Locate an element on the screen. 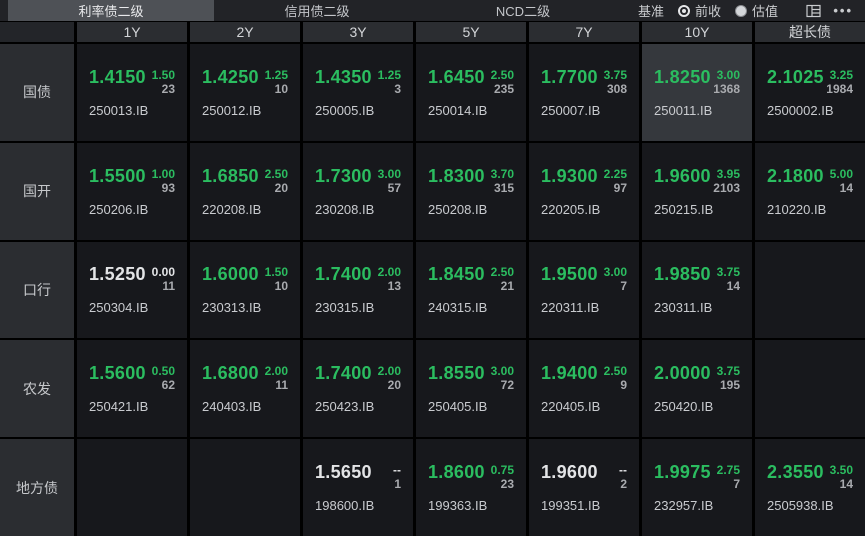 This screenshot has width=865, height=536. trade-count: 7 is located at coordinates (736, 484).